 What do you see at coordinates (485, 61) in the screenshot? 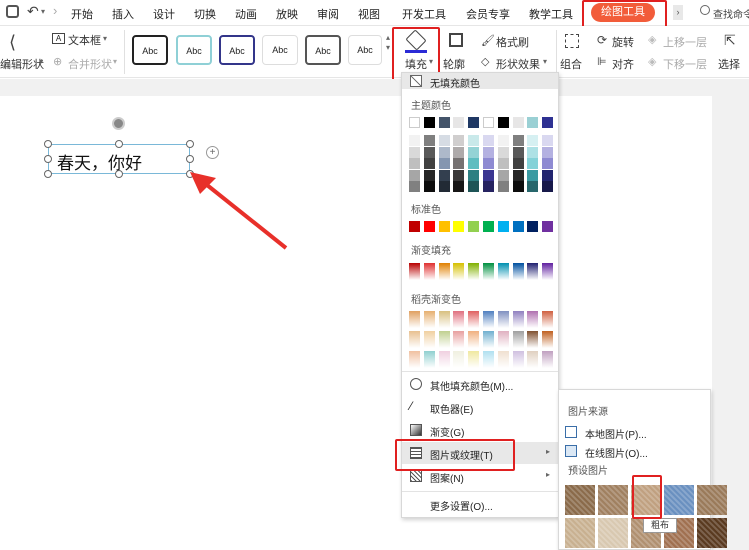
I see `shape-effect-icon: ◇` at bounding box center [485, 61].